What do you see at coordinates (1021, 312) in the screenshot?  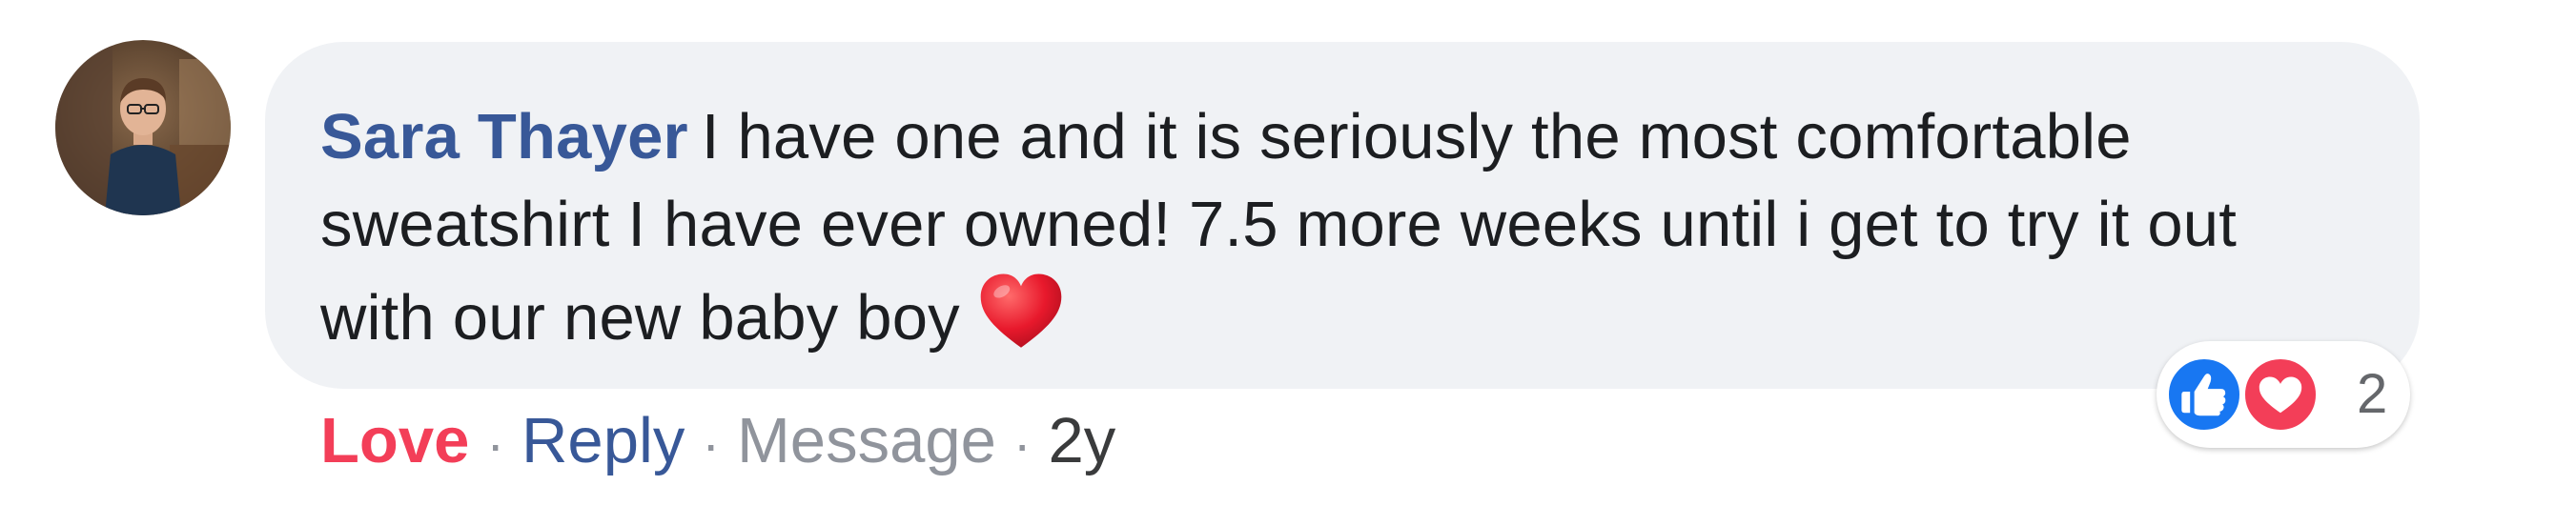 I see `red-heart-emoji-icon` at bounding box center [1021, 312].